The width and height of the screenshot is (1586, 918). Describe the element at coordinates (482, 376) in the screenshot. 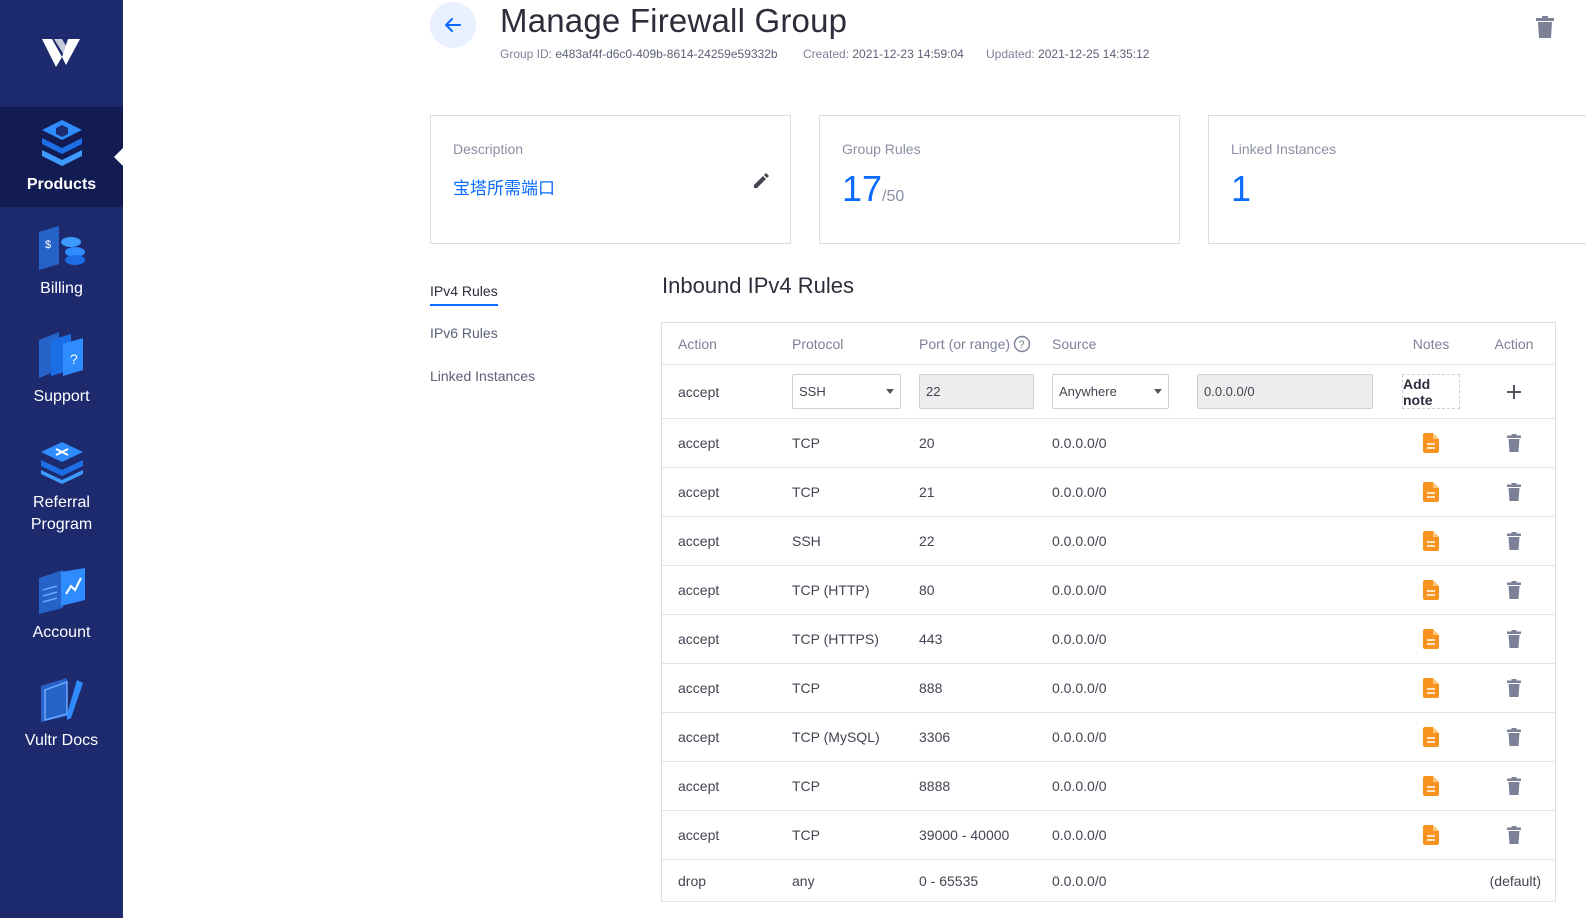

I see `tab-linked-instances: Linked Instances` at that location.